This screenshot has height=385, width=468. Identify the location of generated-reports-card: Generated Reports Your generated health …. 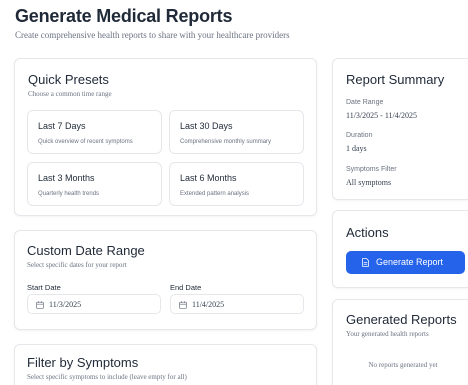
(400, 342).